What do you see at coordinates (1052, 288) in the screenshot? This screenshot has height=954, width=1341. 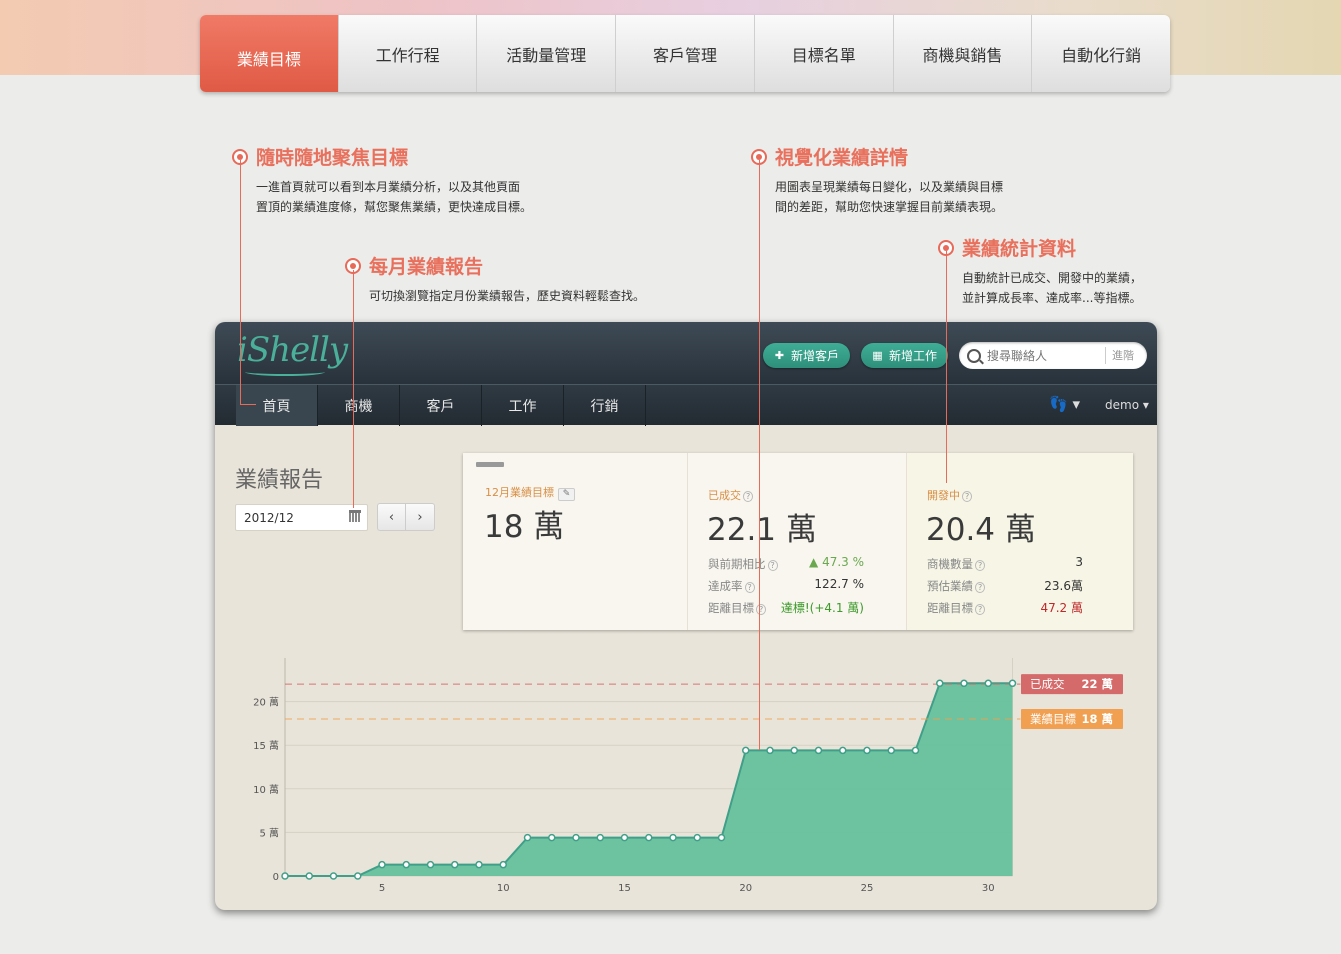 I see `callout-description: 自動統計已成交、開發中的業績， 並計算成長率、達成率...等指標。` at bounding box center [1052, 288].